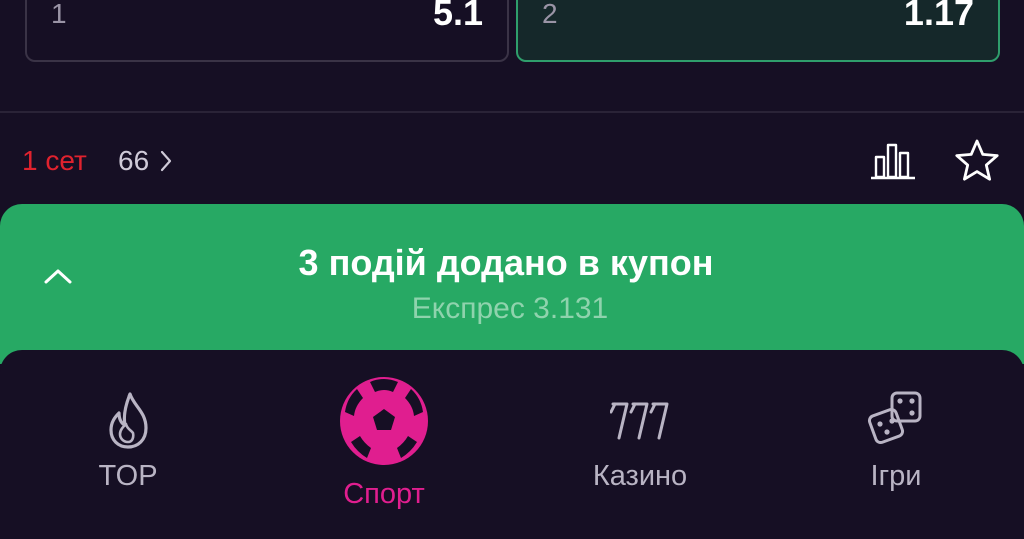 This screenshot has height=539, width=1024. Describe the element at coordinates (59, 14) in the screenshot. I see `odd-label: 1` at that location.